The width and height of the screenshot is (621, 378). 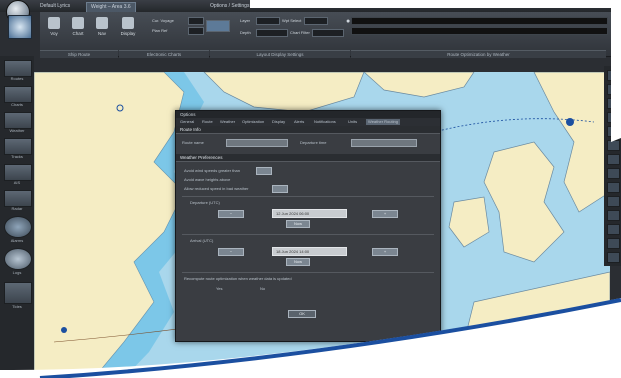 What do you see at coordinates (218, 26) in the screenshot?
I see `apply-button` at bounding box center [218, 26].